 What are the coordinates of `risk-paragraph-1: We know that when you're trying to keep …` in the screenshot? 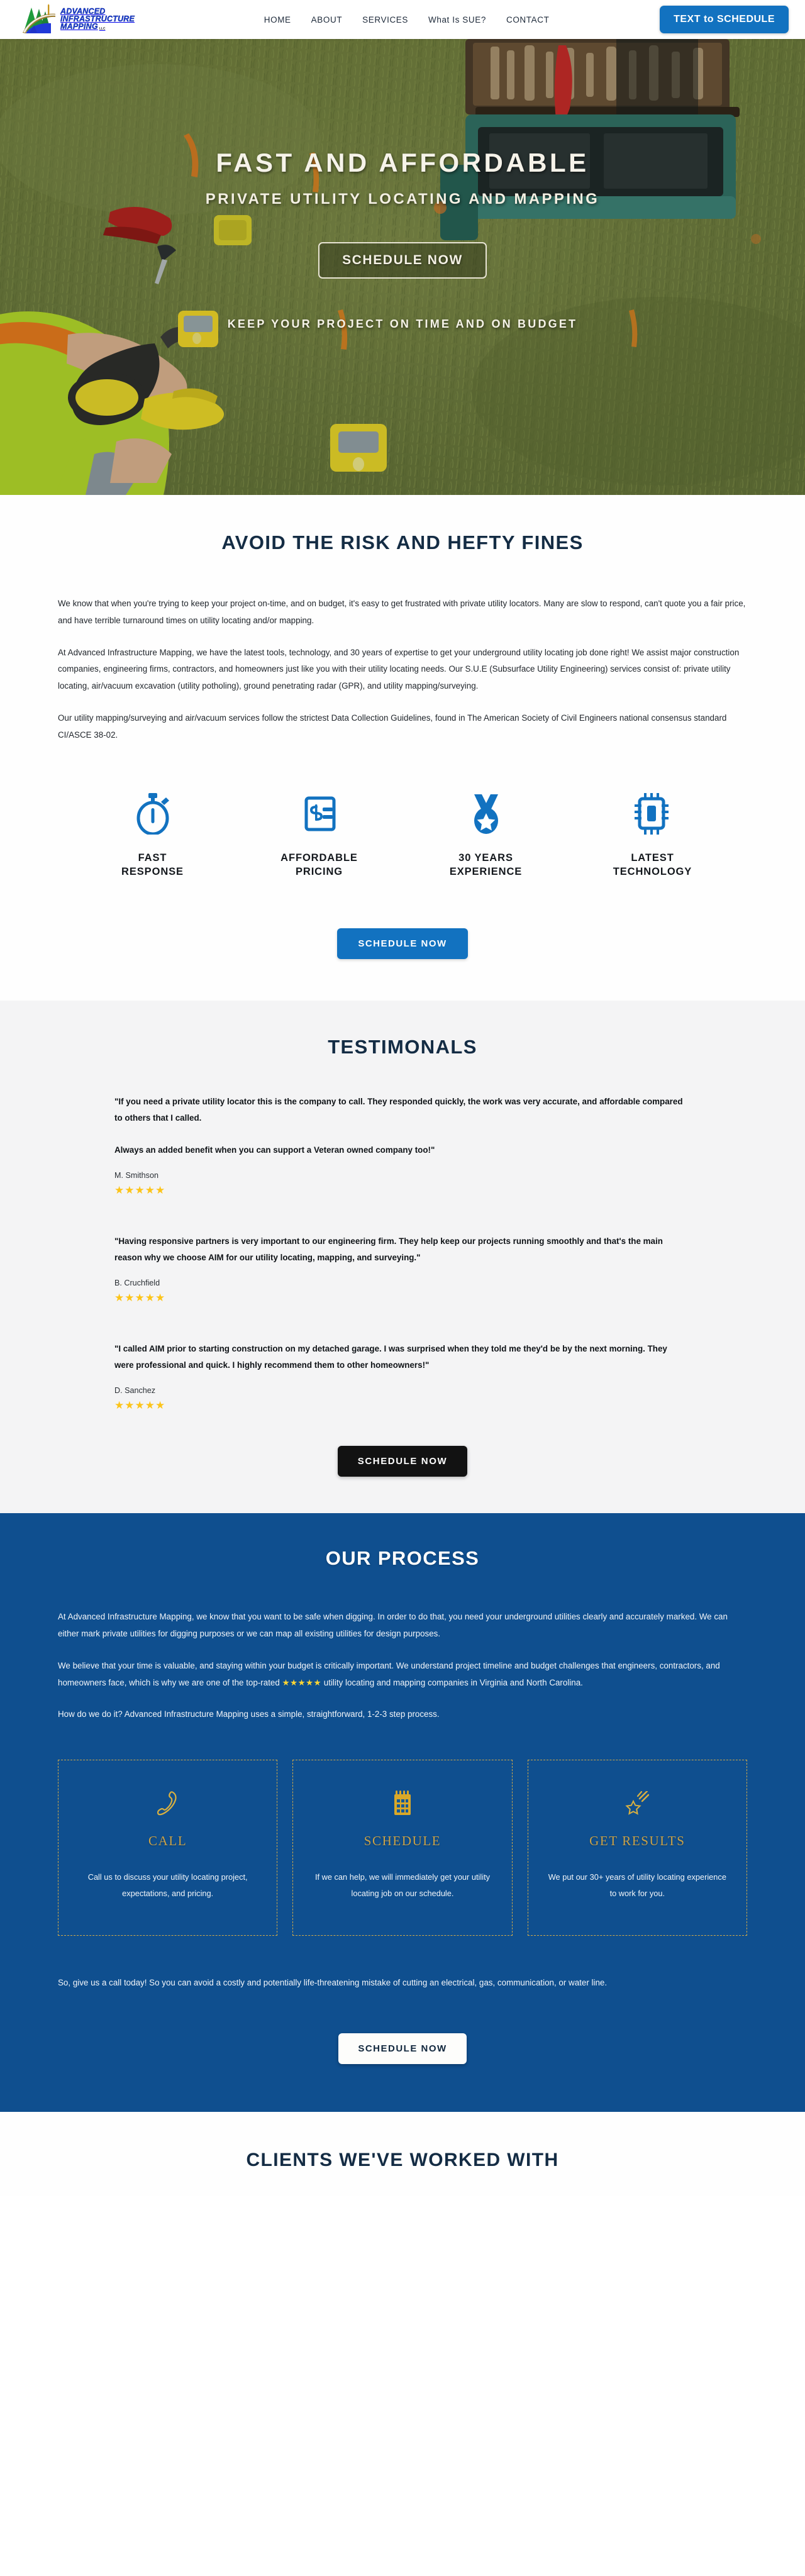 It's located at (402, 612).